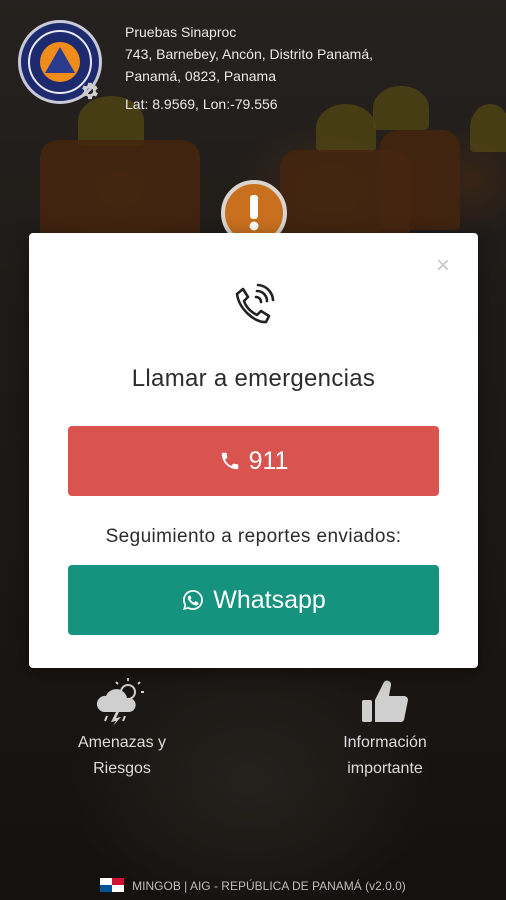 The height and width of the screenshot is (900, 506). I want to click on settings-gear-icon, so click(89, 91).